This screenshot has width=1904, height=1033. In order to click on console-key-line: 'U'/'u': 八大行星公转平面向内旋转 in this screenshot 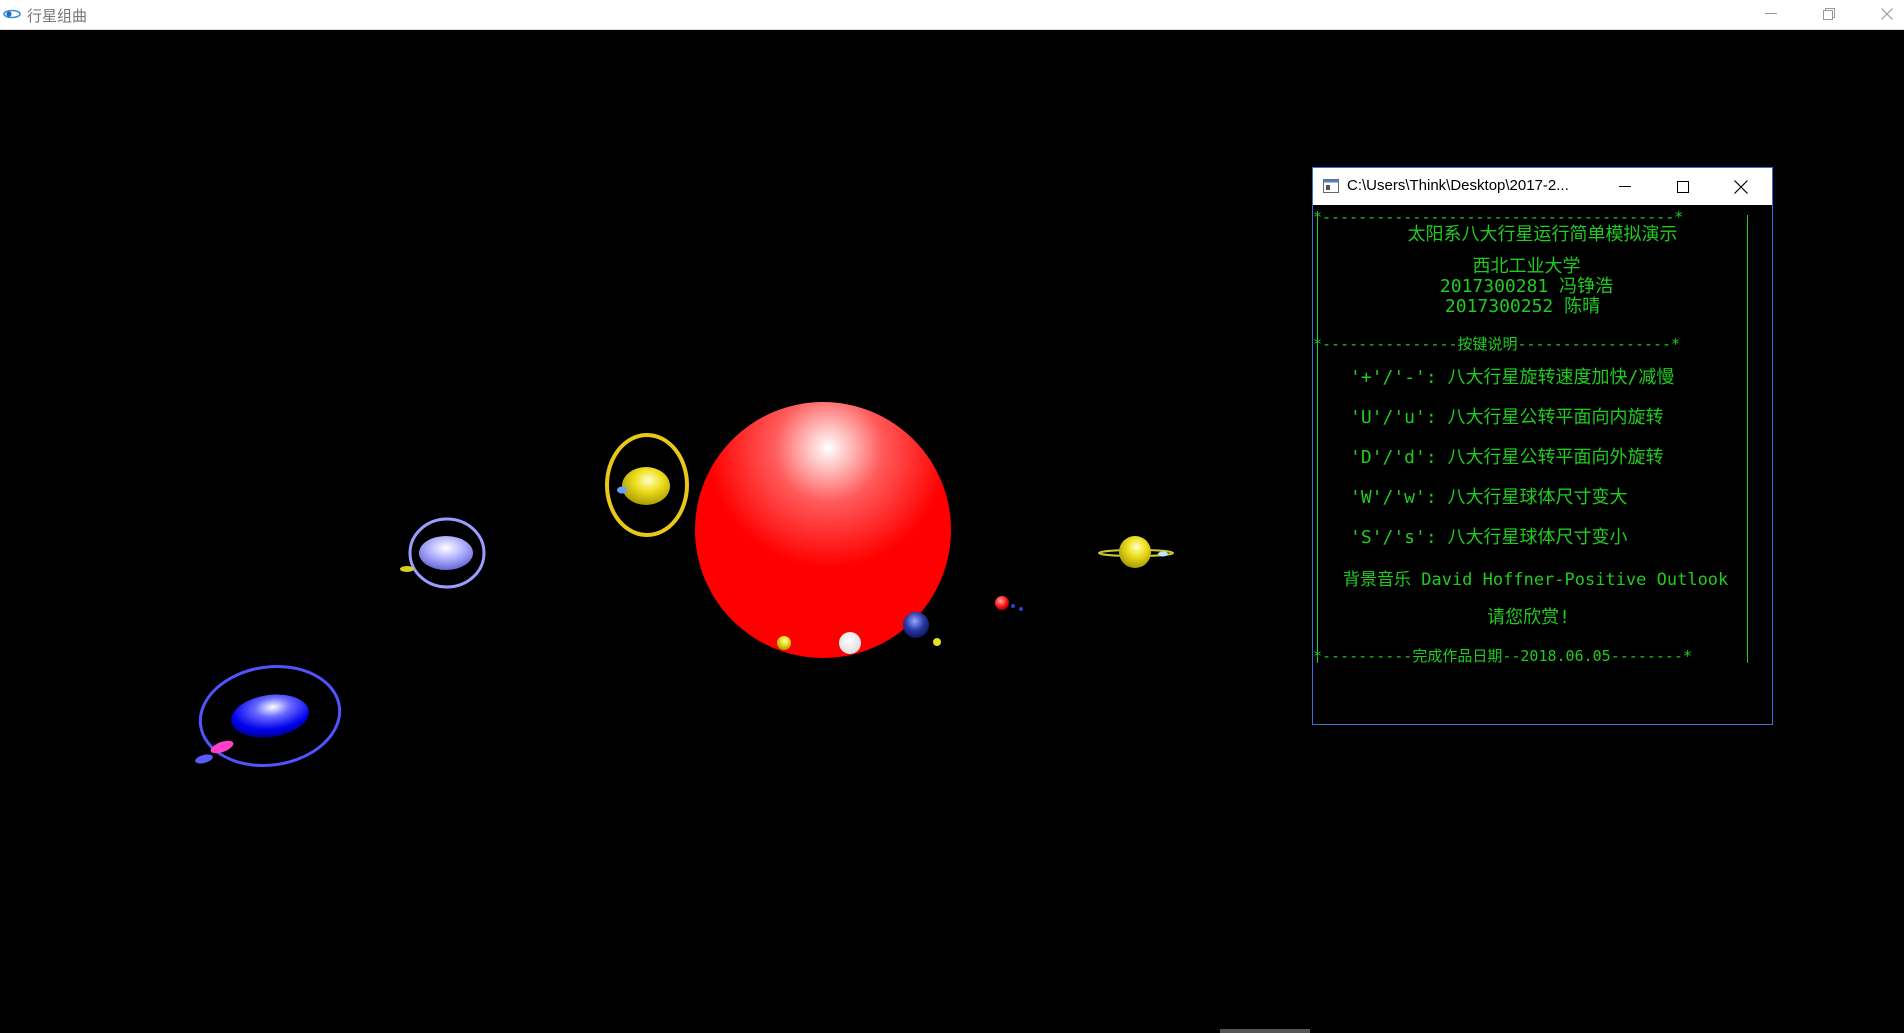, I will do `click(1507, 417)`.